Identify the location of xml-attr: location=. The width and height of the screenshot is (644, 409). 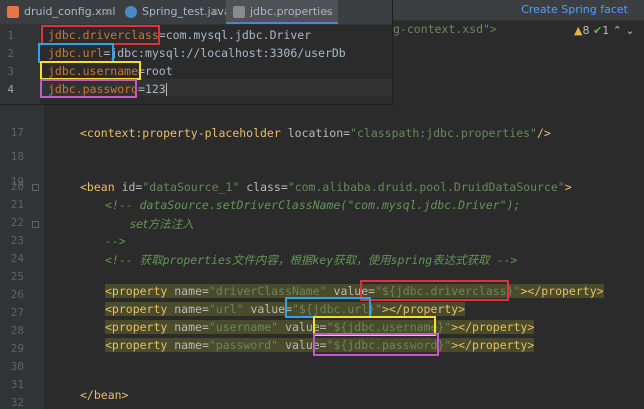
(319, 133).